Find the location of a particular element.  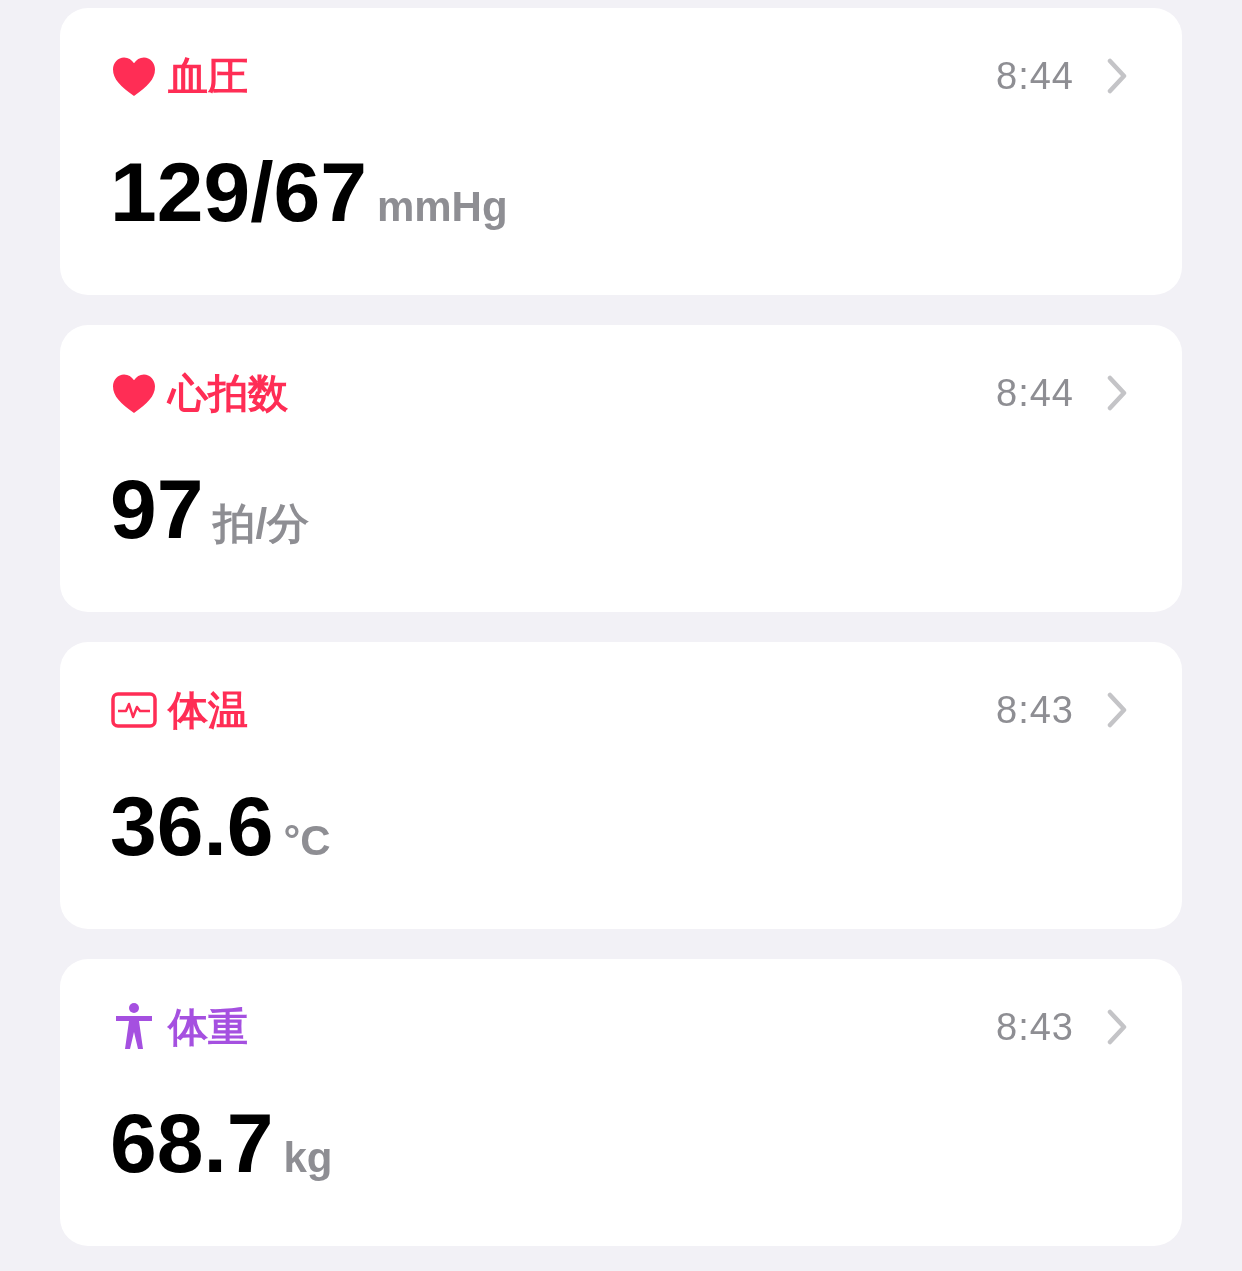

unit-label: mmHg is located at coordinates (442, 207).